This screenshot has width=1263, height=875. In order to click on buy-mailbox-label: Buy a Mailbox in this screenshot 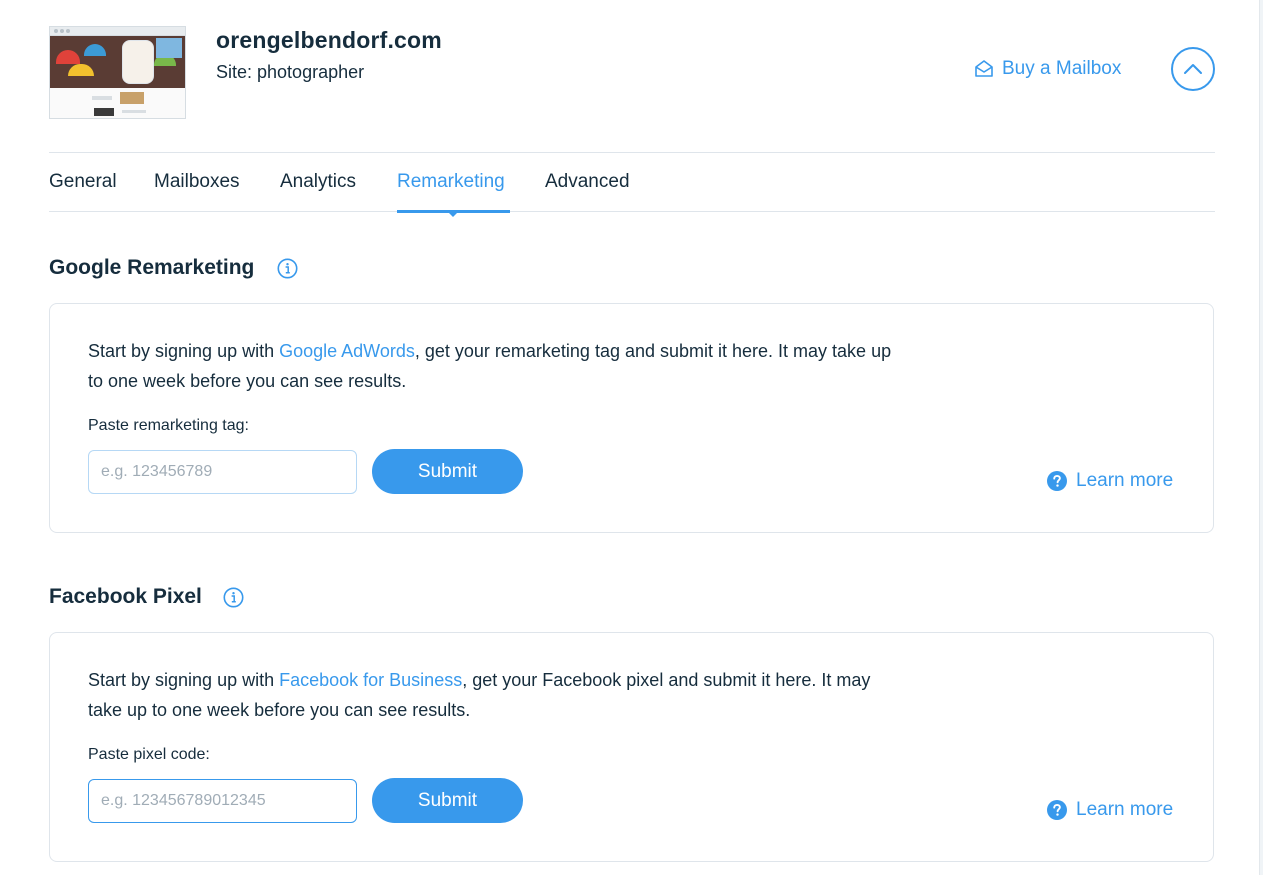, I will do `click(1062, 68)`.